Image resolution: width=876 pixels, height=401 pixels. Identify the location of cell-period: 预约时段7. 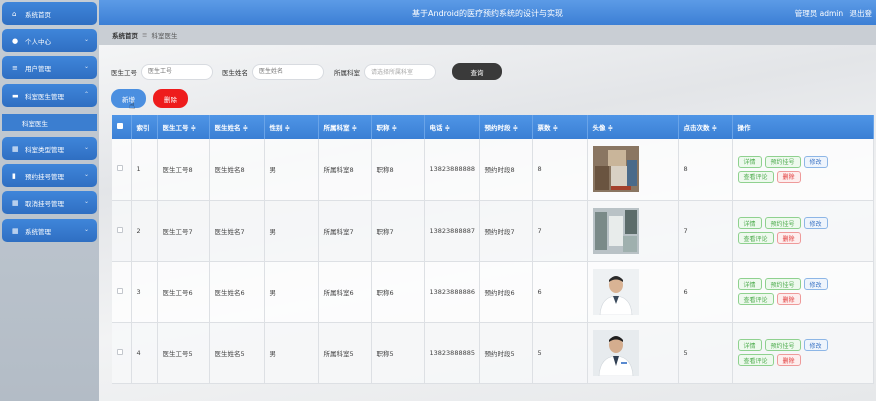
(506, 231).